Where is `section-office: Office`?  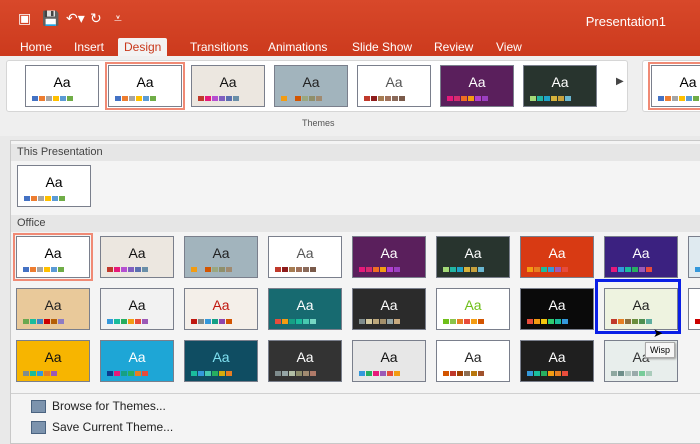
section-office: Office is located at coordinates (355, 223).